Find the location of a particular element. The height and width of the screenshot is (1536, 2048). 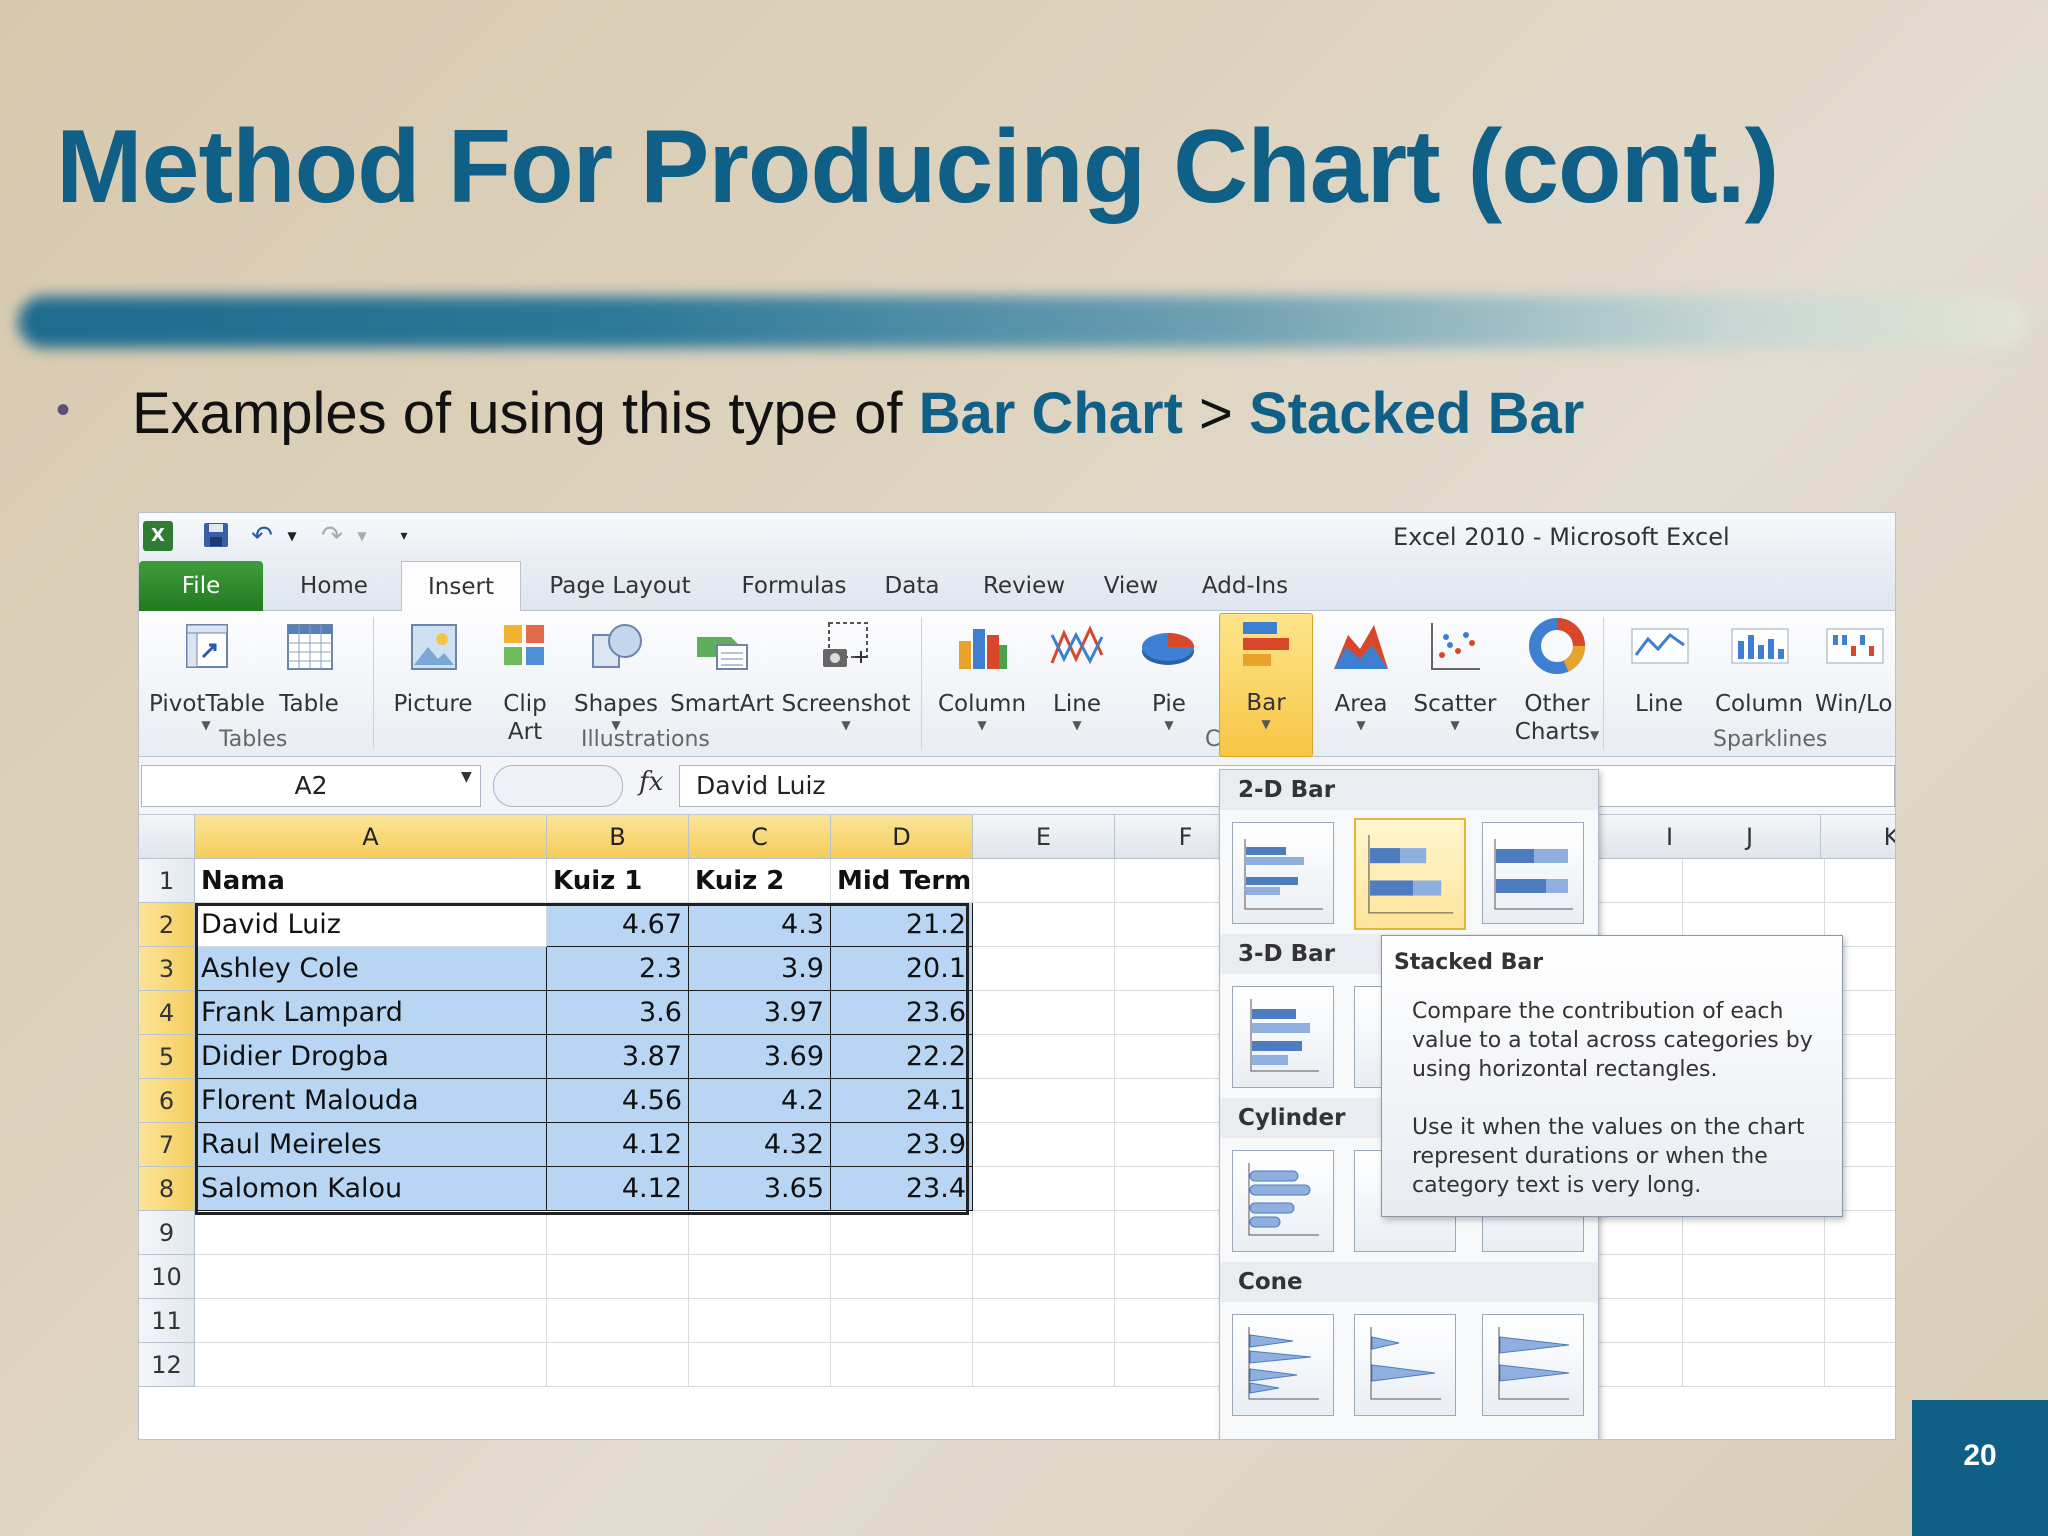

row-header-6: 6 is located at coordinates (167, 1101).